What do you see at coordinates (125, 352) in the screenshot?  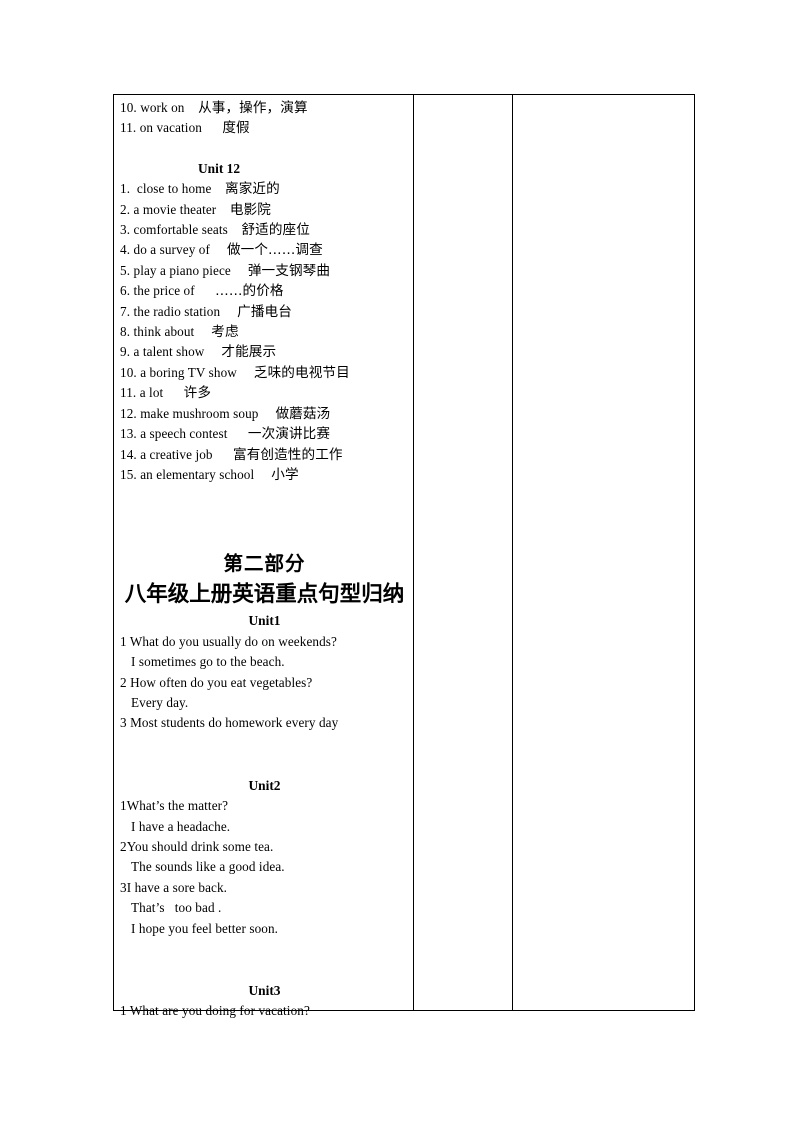 I see `vocab-num: 9.` at bounding box center [125, 352].